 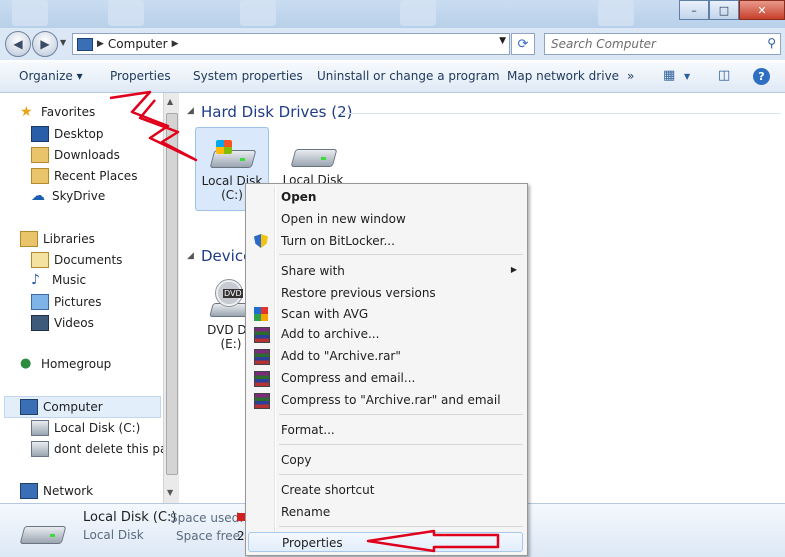 I want to click on maximize-button: □, so click(x=724, y=10).